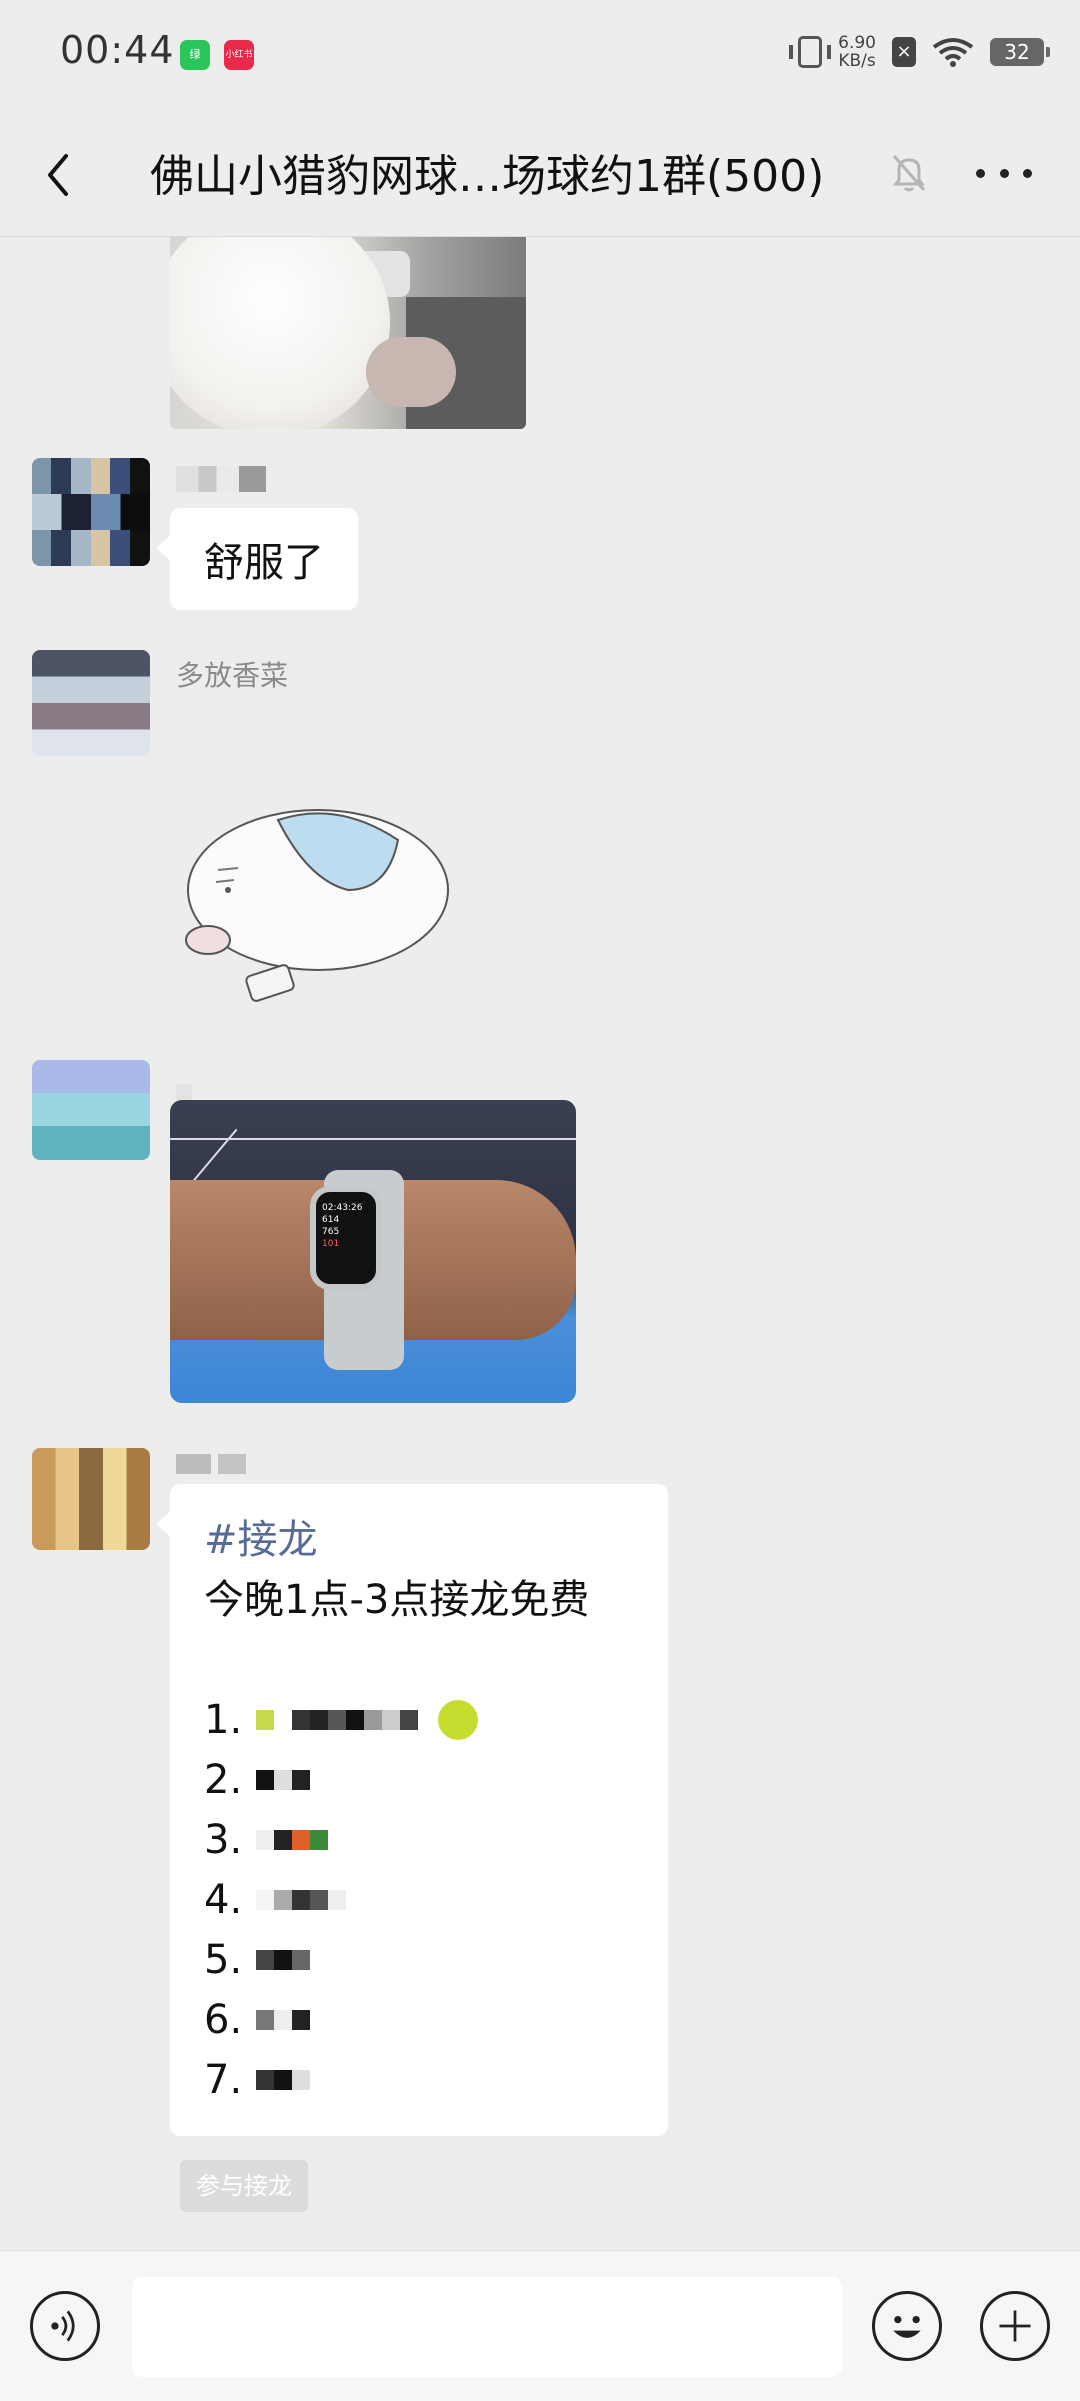  Describe the element at coordinates (65, 2326) in the screenshot. I see `voice-input-icon` at that location.